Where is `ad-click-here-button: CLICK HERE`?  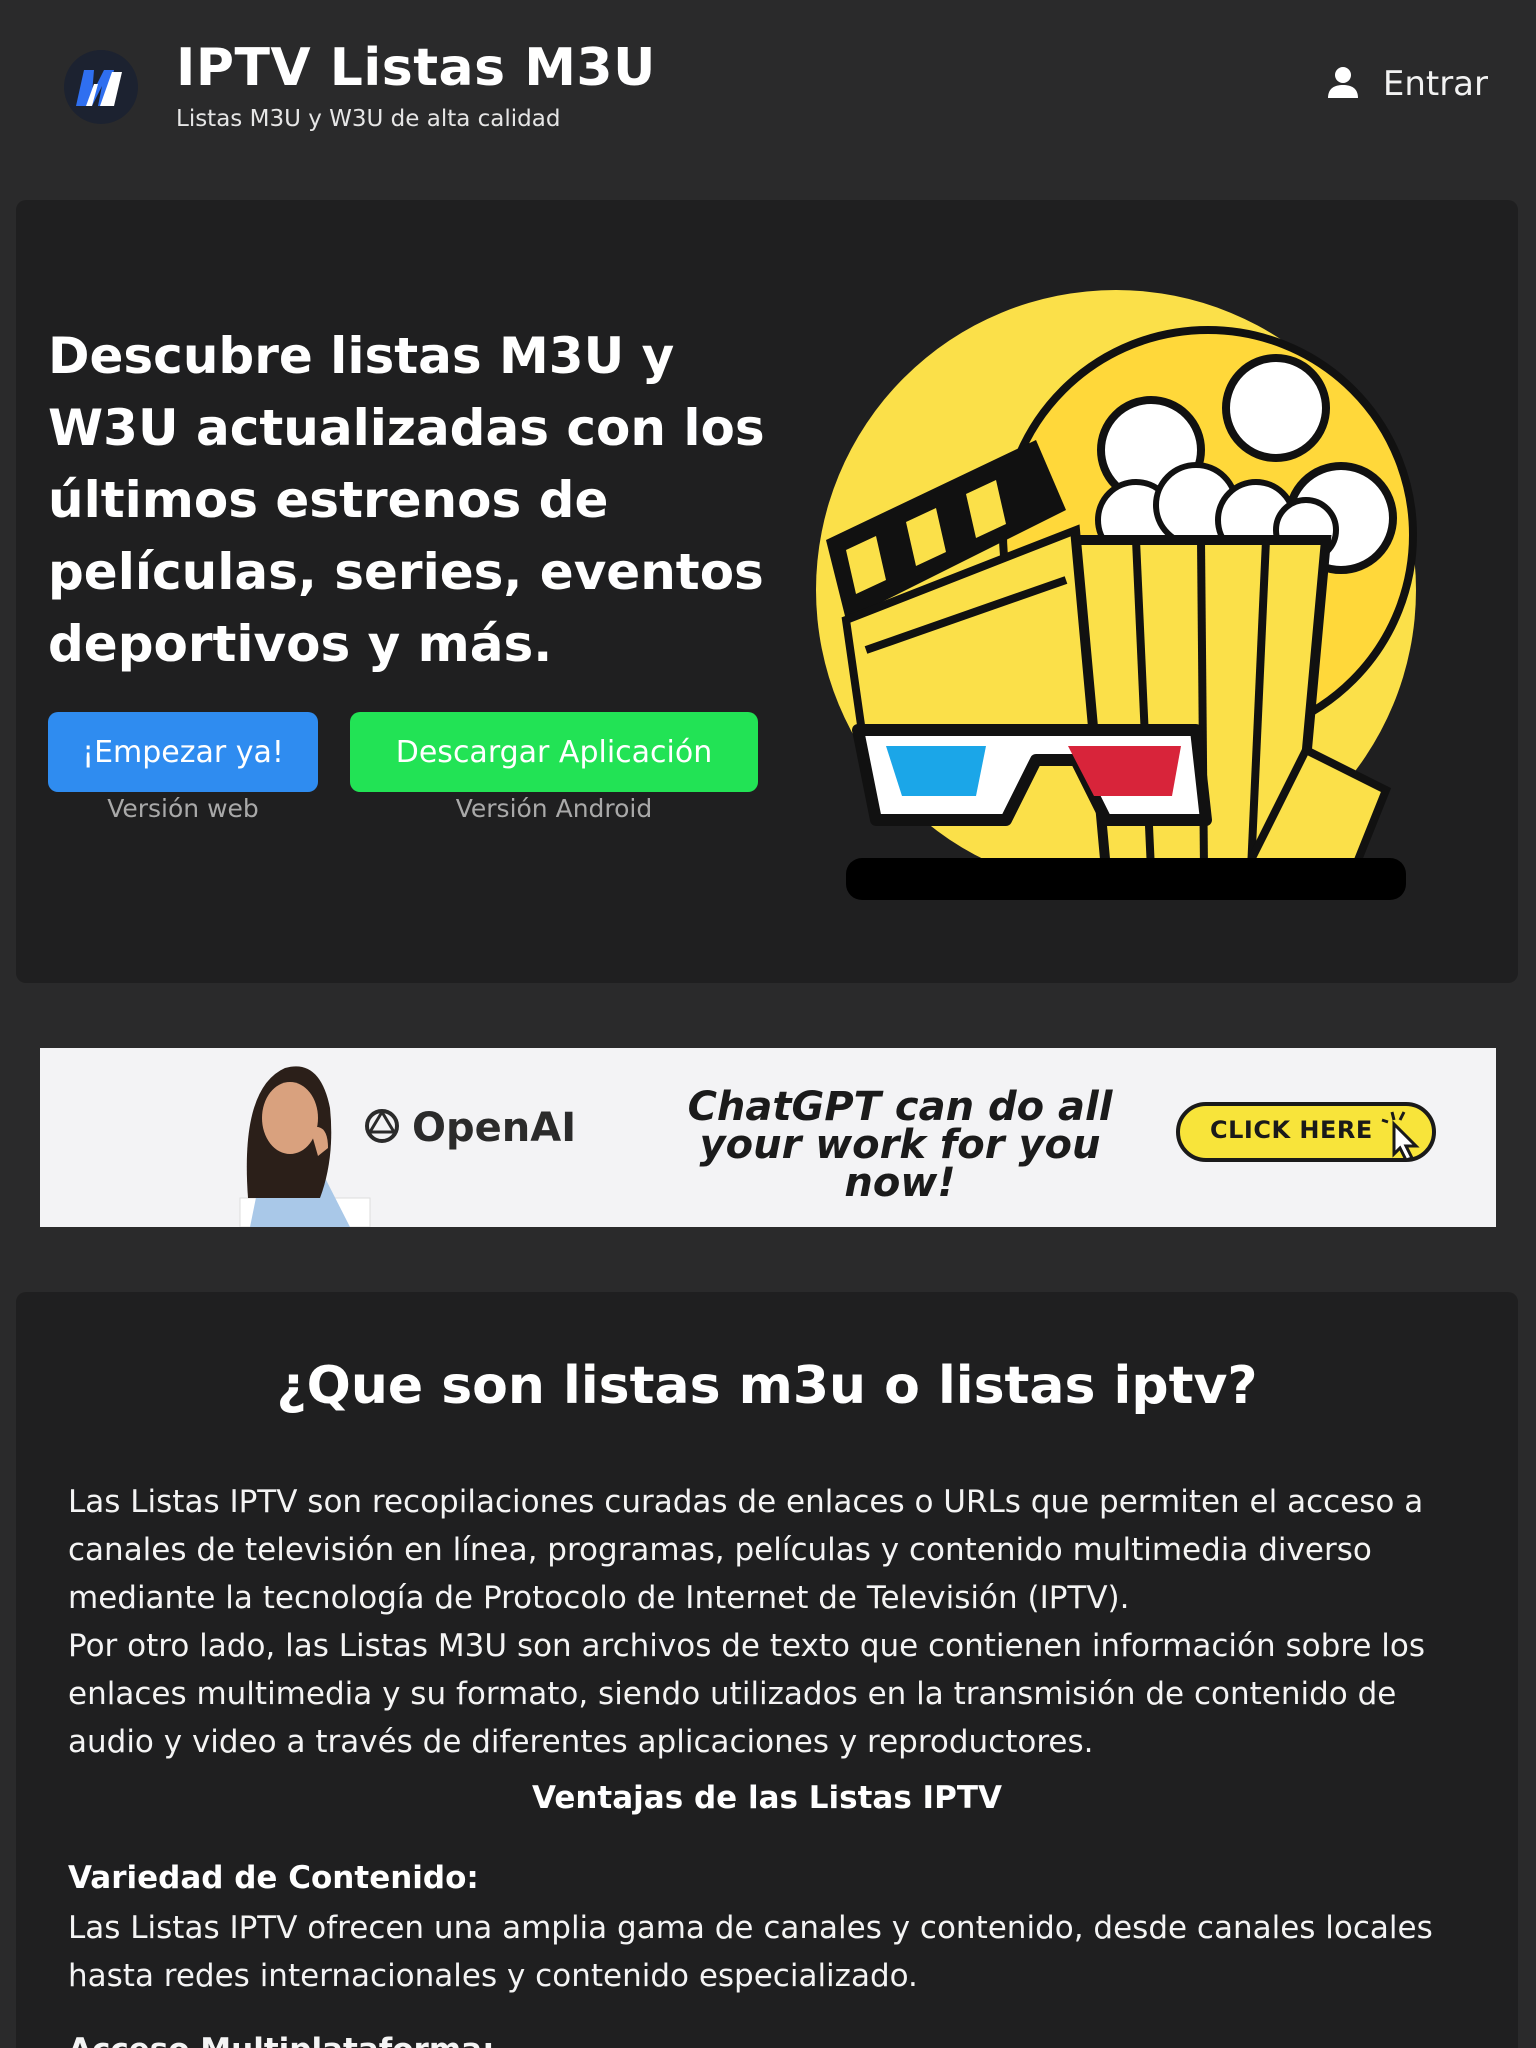 ad-click-here-button: CLICK HERE is located at coordinates (1306, 1132).